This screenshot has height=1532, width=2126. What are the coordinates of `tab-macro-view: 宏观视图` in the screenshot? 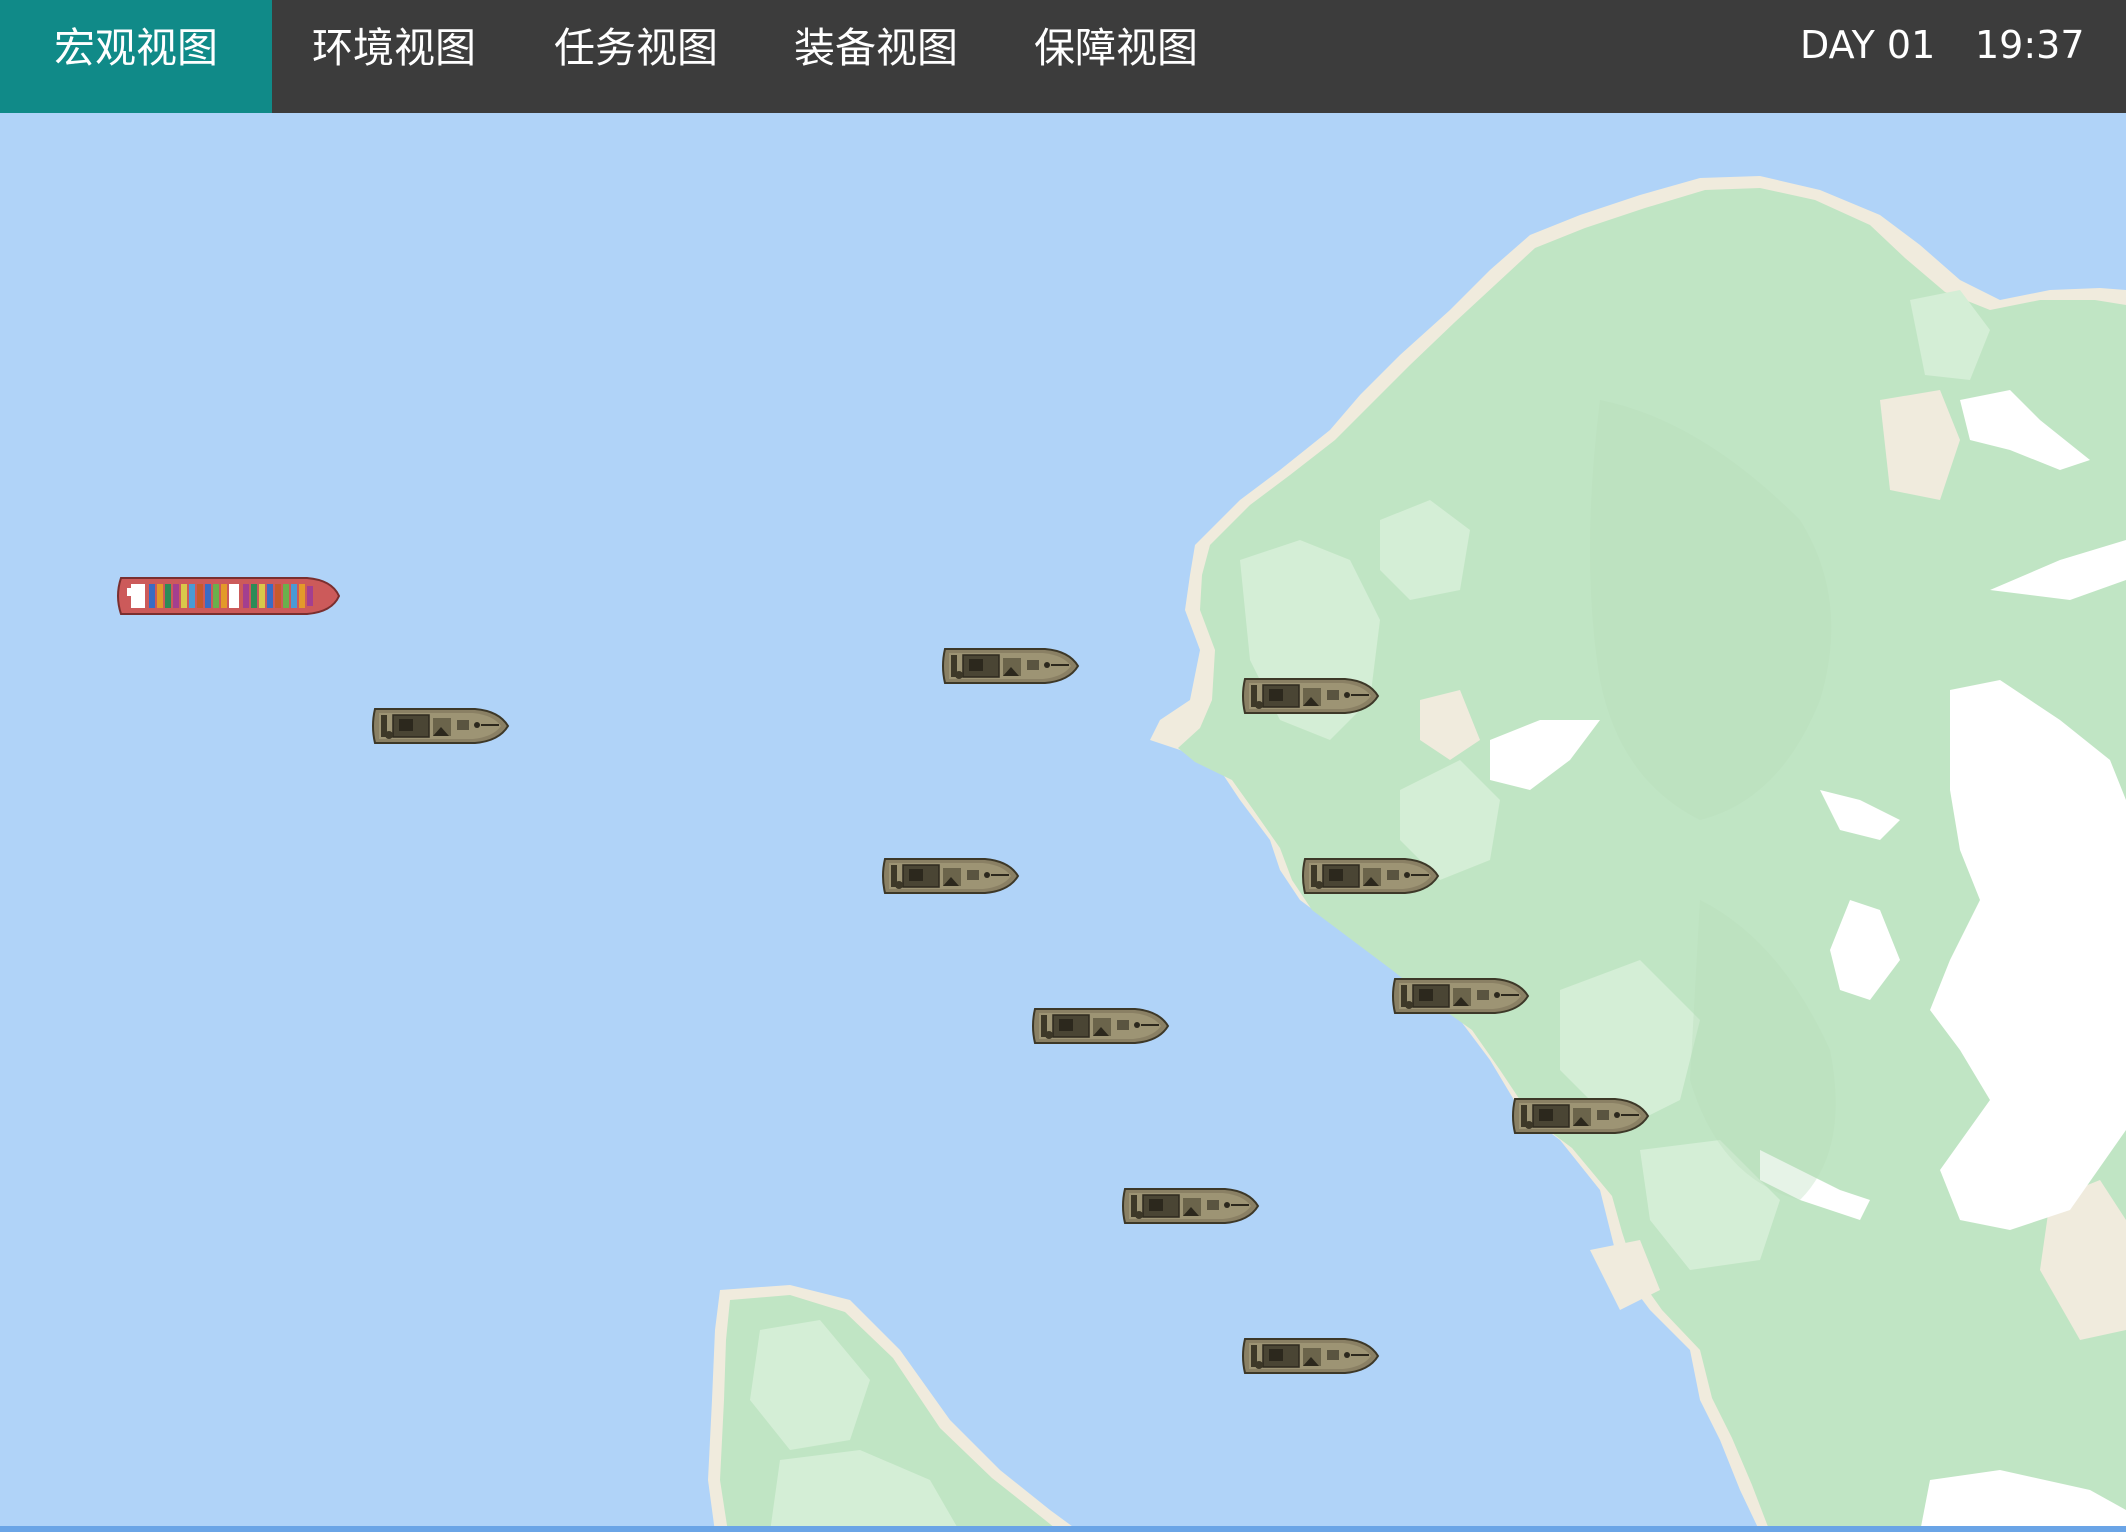 It's located at (136, 56).